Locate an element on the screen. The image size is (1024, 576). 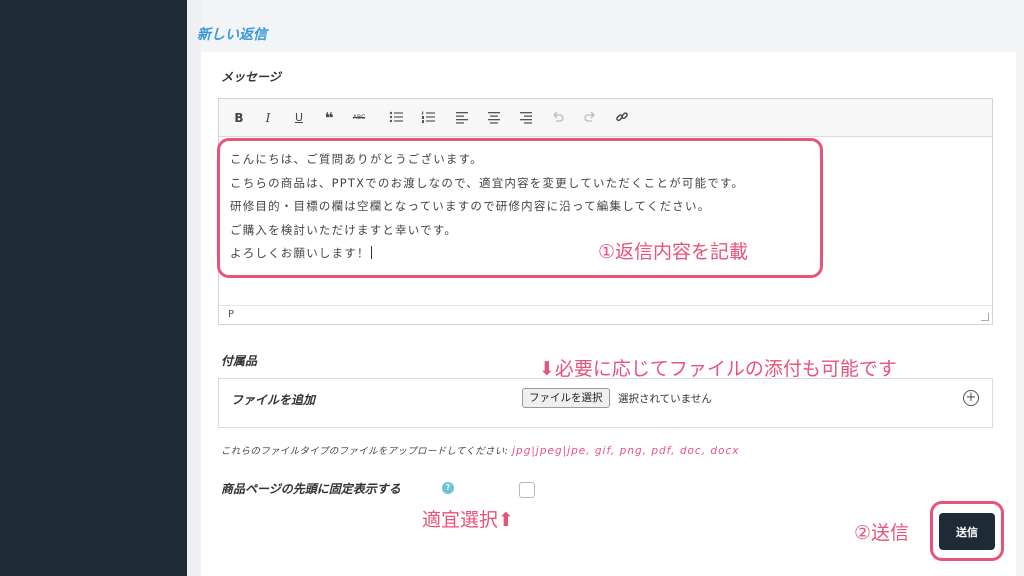
align-left-icon is located at coordinates (462, 118).